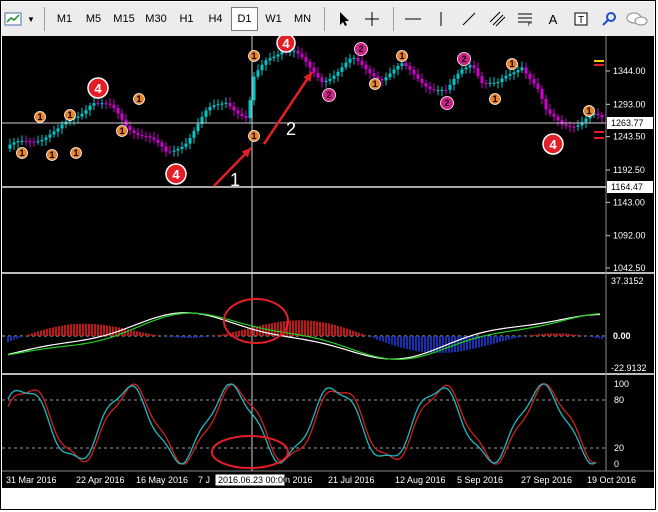  What do you see at coordinates (621, 384) in the screenshot?
I see `stoch-tick-label: 100` at bounding box center [621, 384].